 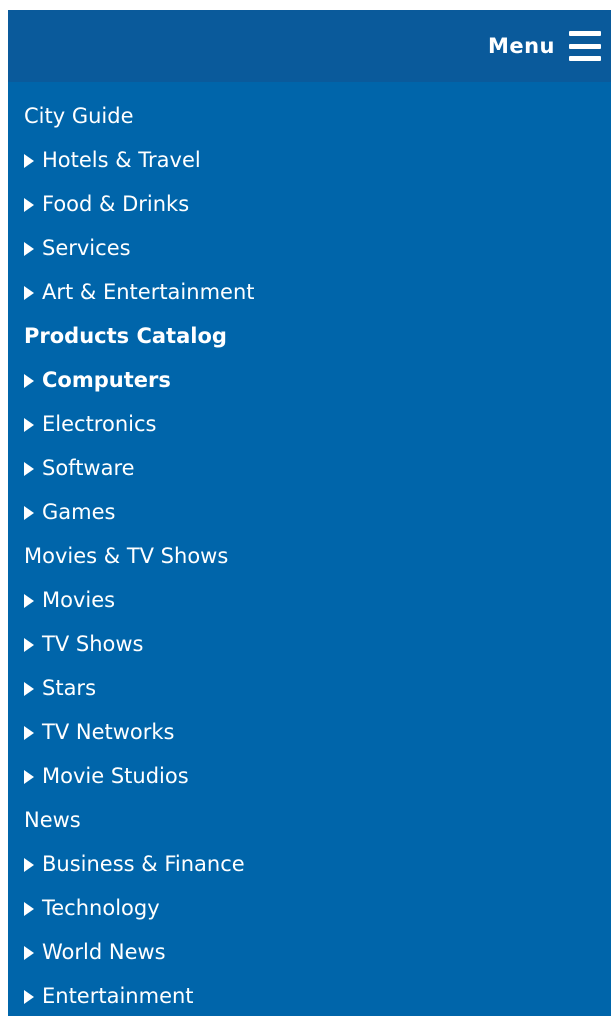 I want to click on nav-item-movie-studios: Movie Studios, so click(x=309, y=776).